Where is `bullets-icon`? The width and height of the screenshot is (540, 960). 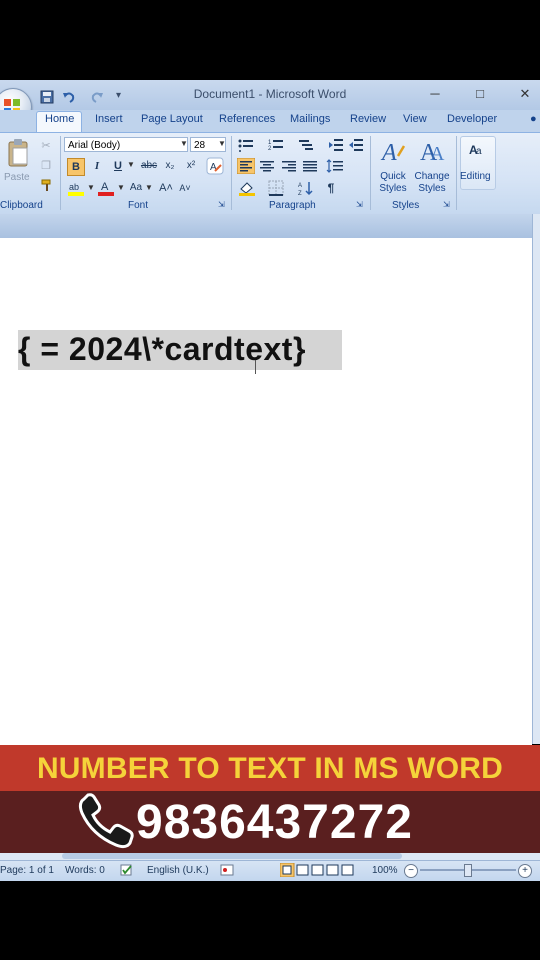
bullets-icon is located at coordinates (246, 145).